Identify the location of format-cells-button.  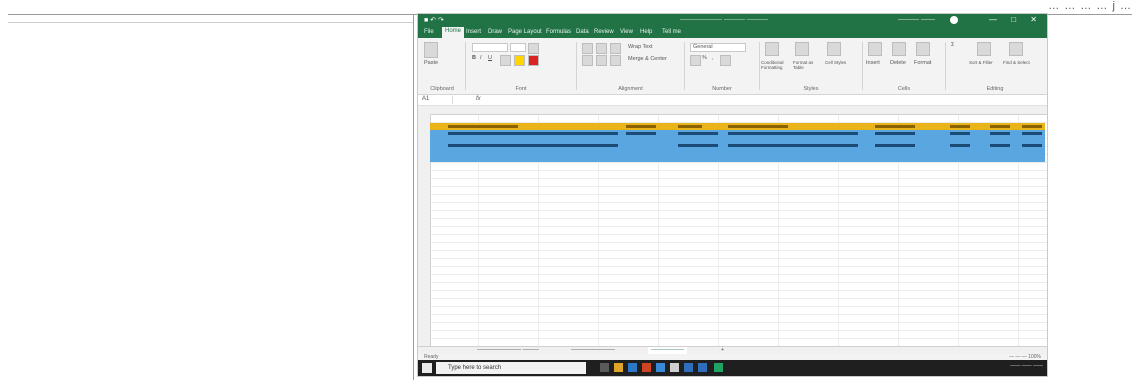
(923, 49).